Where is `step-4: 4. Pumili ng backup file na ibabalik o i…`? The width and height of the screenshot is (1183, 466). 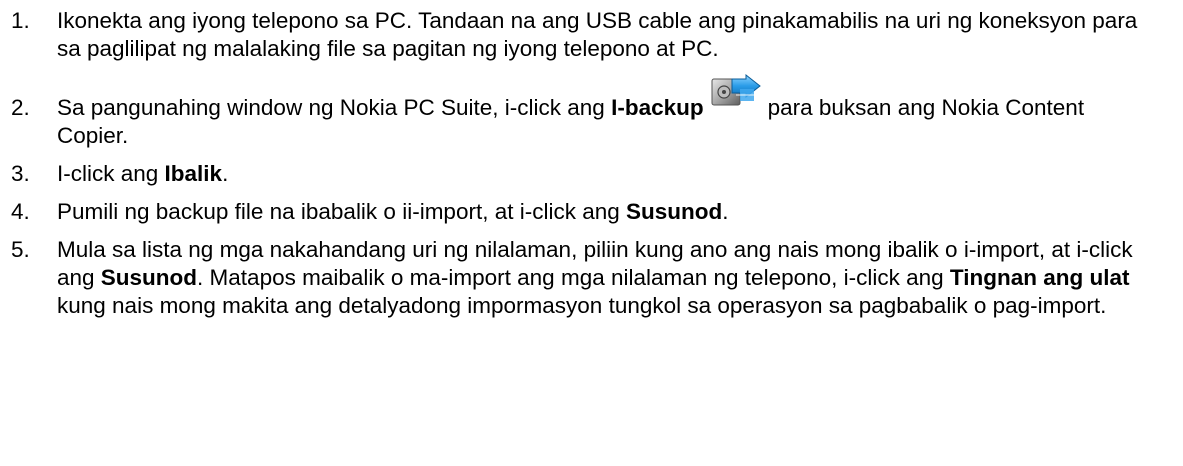 step-4: 4. Pumili ng backup file na ibabalik o i… is located at coordinates (586, 212).